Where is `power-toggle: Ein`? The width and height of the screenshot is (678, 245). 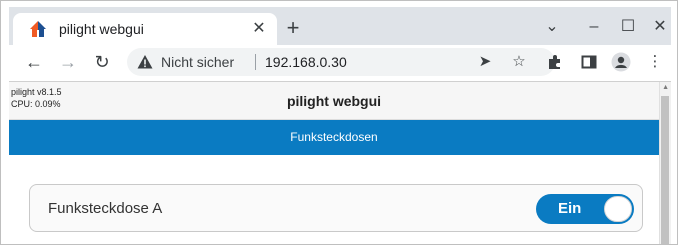
power-toggle: Ein is located at coordinates (585, 209).